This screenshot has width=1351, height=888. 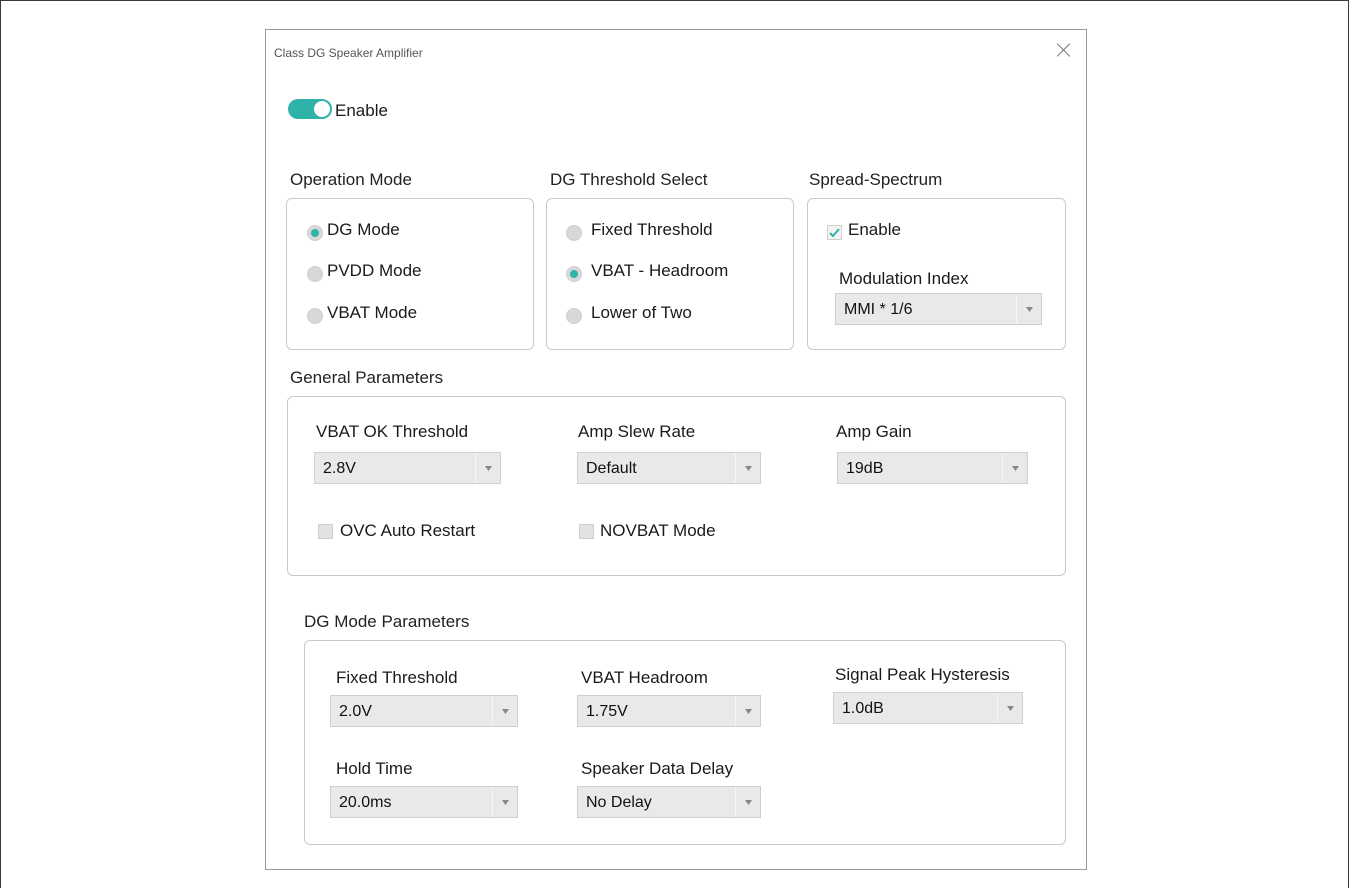 What do you see at coordinates (641, 312) in the screenshot?
I see `radio-label: Lower of Two` at bounding box center [641, 312].